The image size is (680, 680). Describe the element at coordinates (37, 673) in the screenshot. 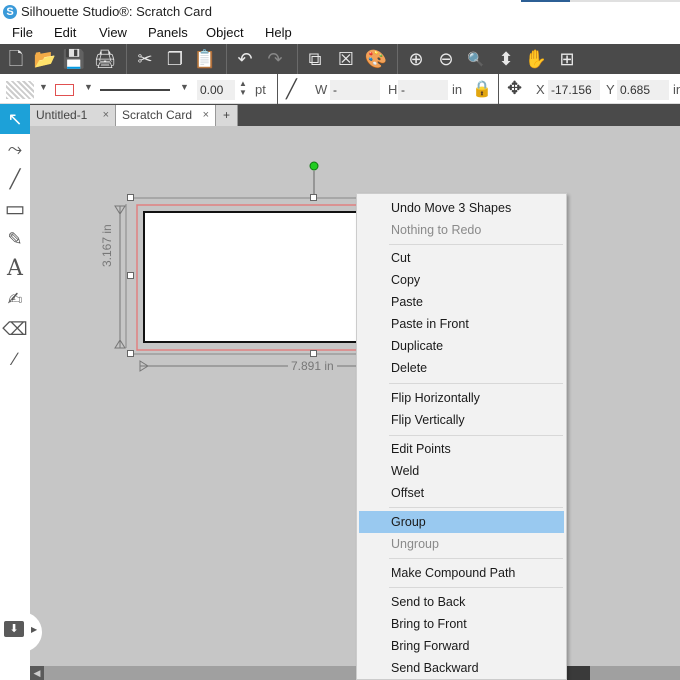

I see `scroll-left-arrow-icon: ◀` at that location.